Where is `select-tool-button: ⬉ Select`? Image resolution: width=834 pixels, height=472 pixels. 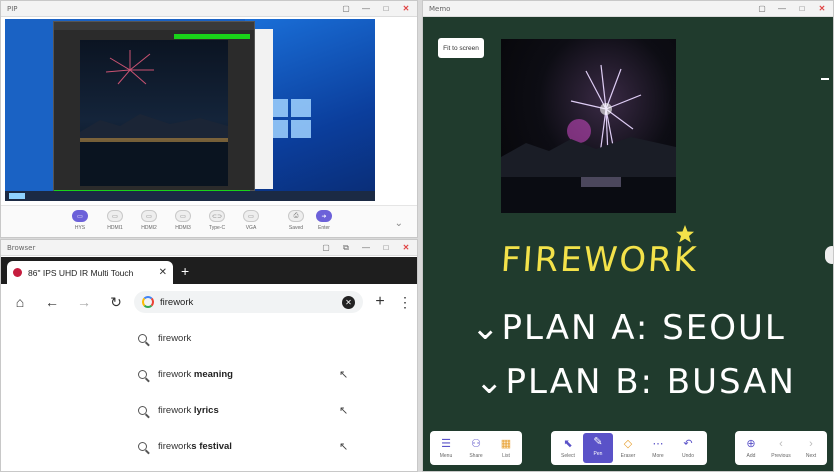 select-tool-button: ⬉ Select is located at coordinates (568, 448).